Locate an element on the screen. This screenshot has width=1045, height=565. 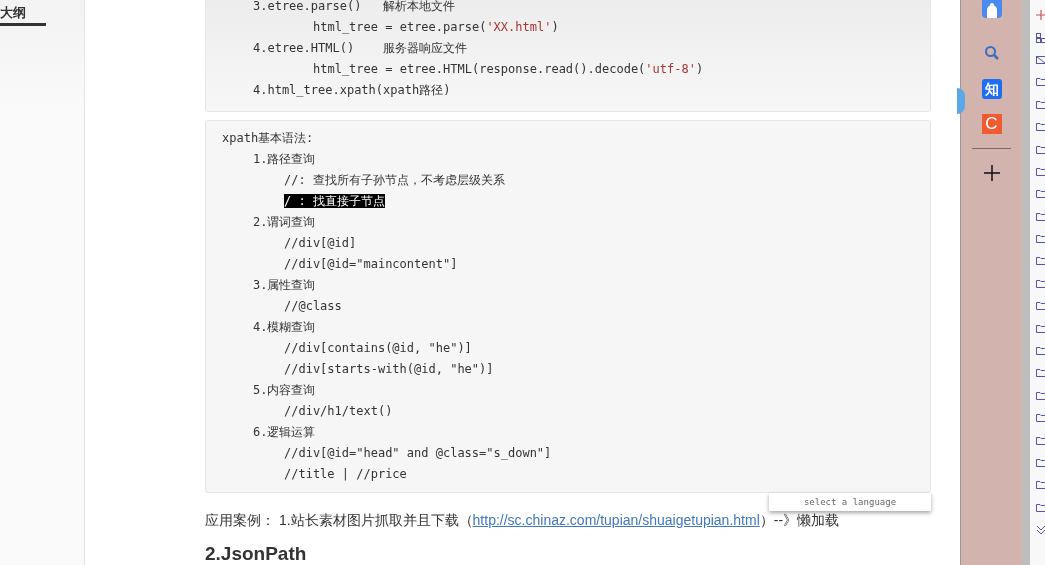
code-line: xpath基本语法: is located at coordinates (268, 138).